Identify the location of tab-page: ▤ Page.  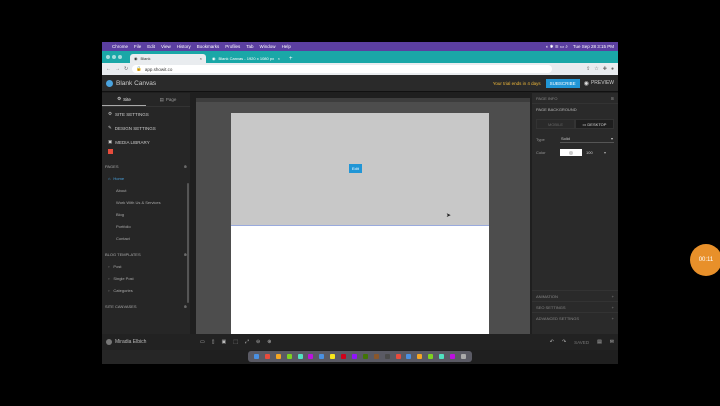
(168, 99).